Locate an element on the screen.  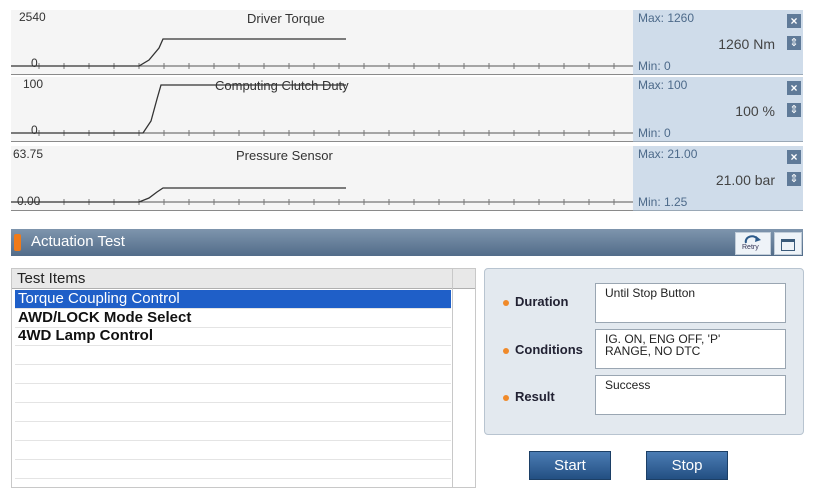
conditions-field: IG. ON, ENG OFF, 'P' RANGE, NO DTC is located at coordinates (690, 349).